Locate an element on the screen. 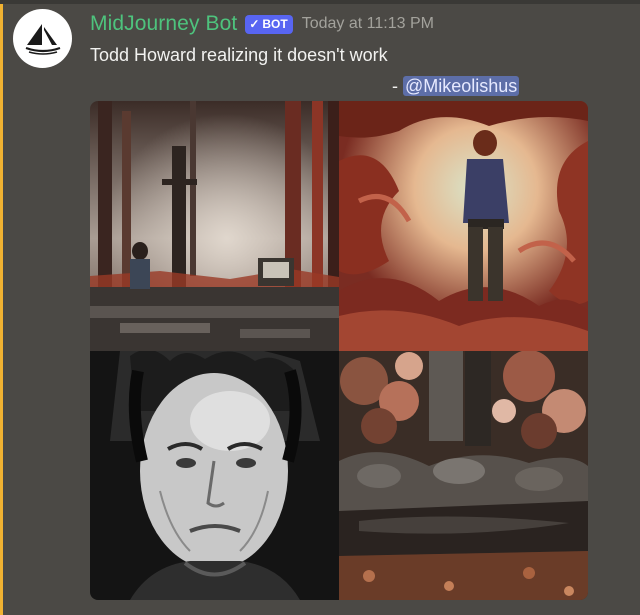  message-header: MidJourney Bot ✓ BOT Today at 11:13 PM is located at coordinates (262, 24).